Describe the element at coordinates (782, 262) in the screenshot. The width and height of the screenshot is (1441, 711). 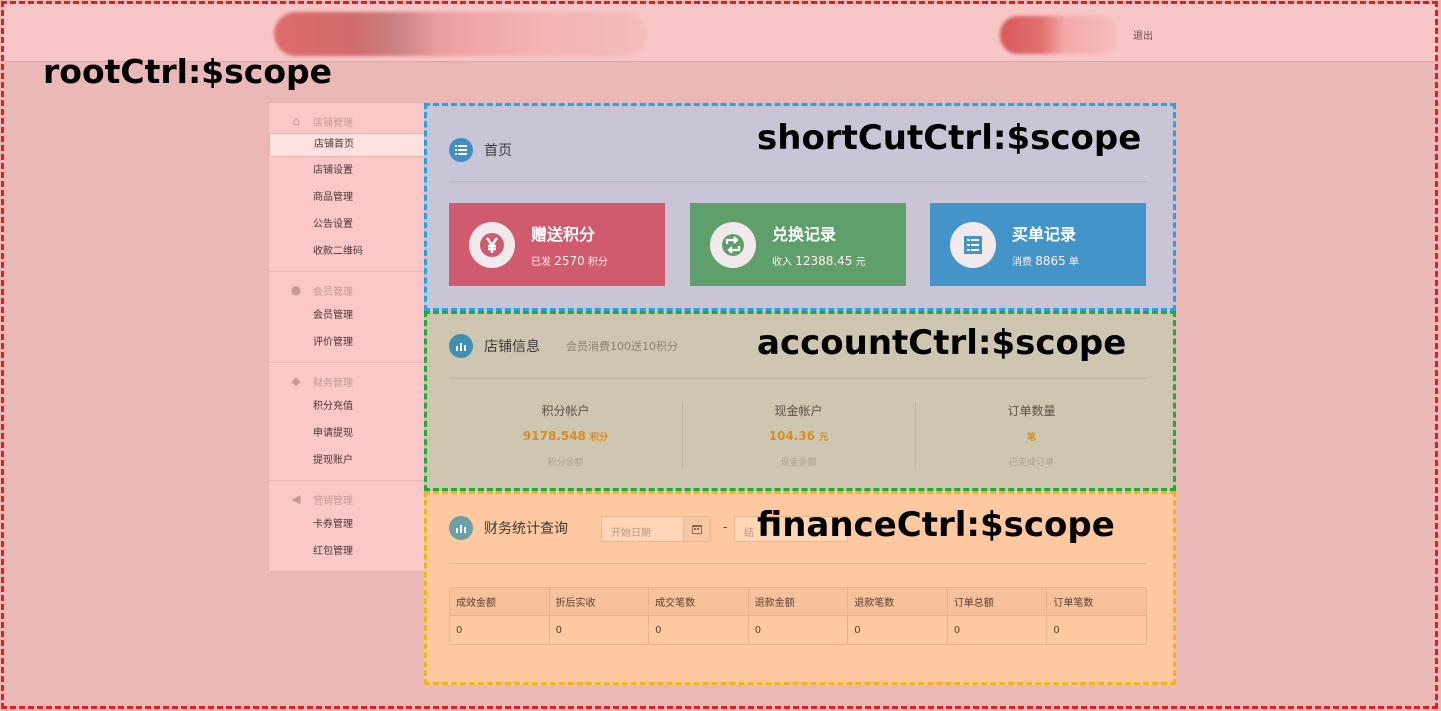
I see `card-prefix: 收入` at that location.